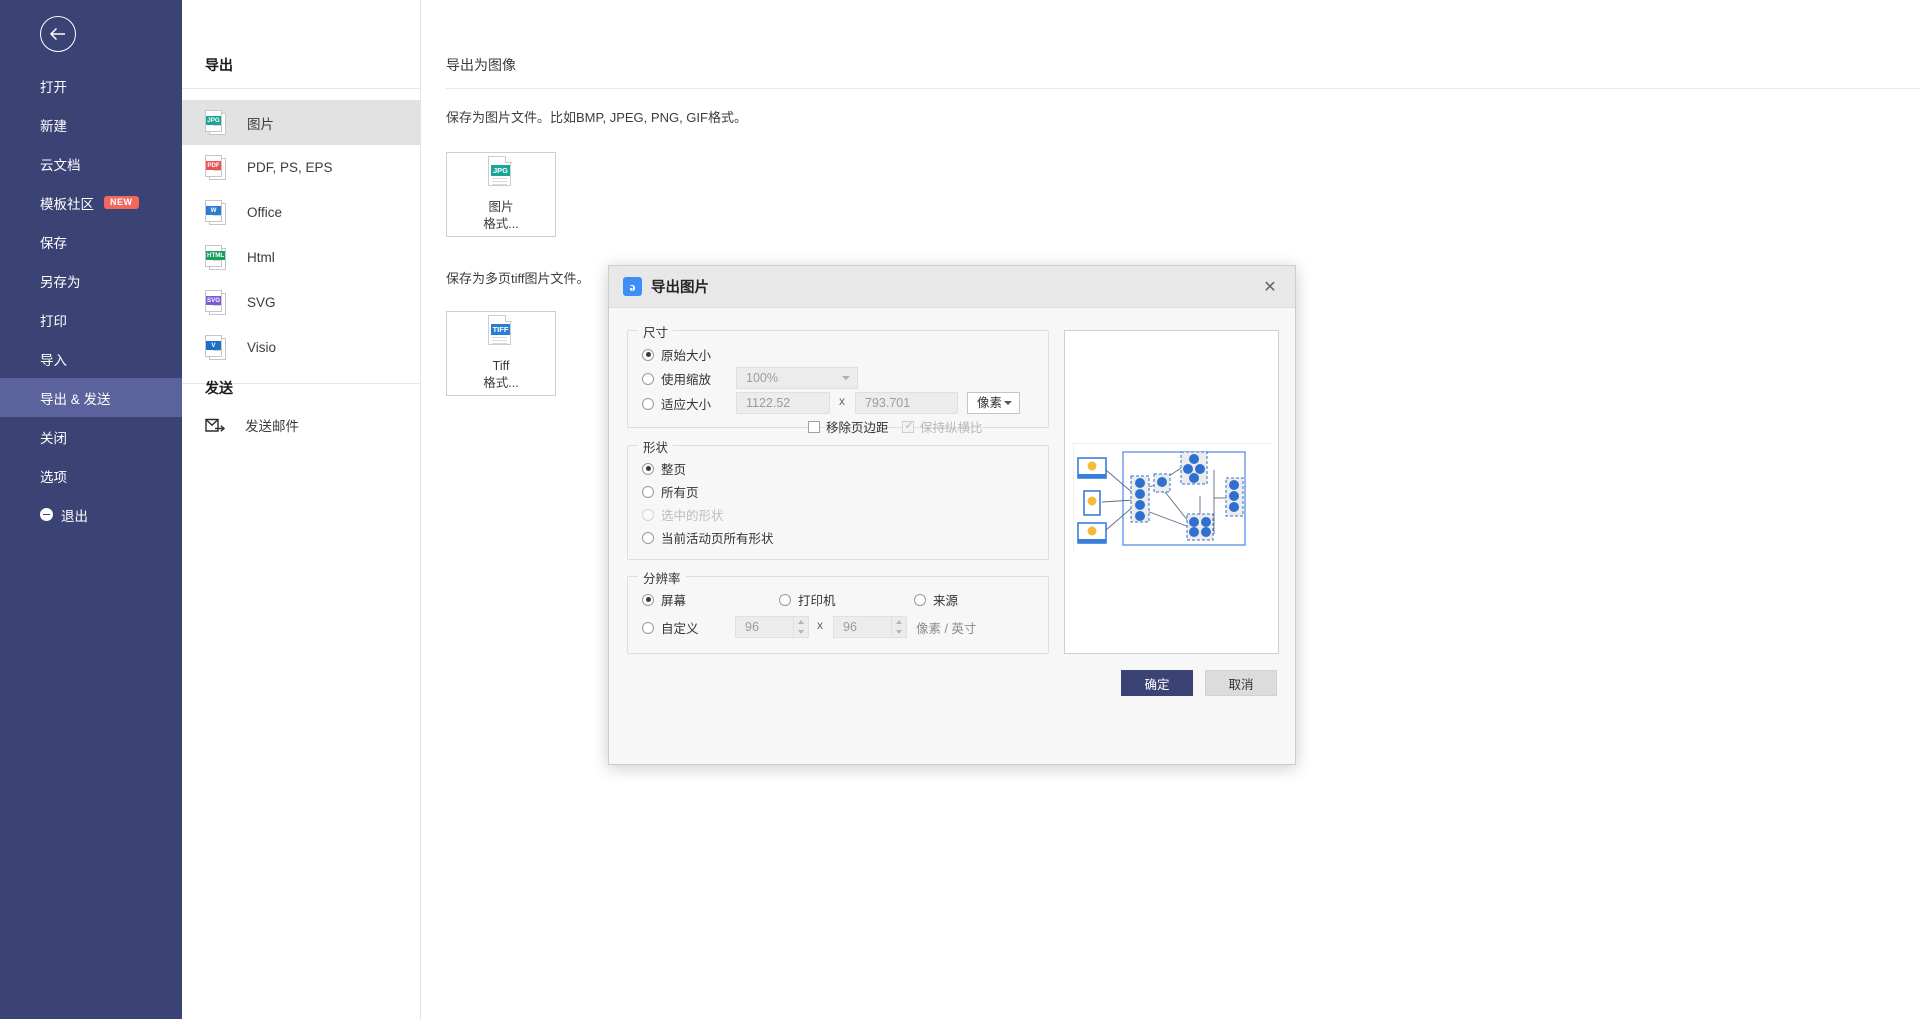 The height and width of the screenshot is (1019, 1920). Describe the element at coordinates (807, 599) in the screenshot. I see `radio-printer: 打印机` at that location.